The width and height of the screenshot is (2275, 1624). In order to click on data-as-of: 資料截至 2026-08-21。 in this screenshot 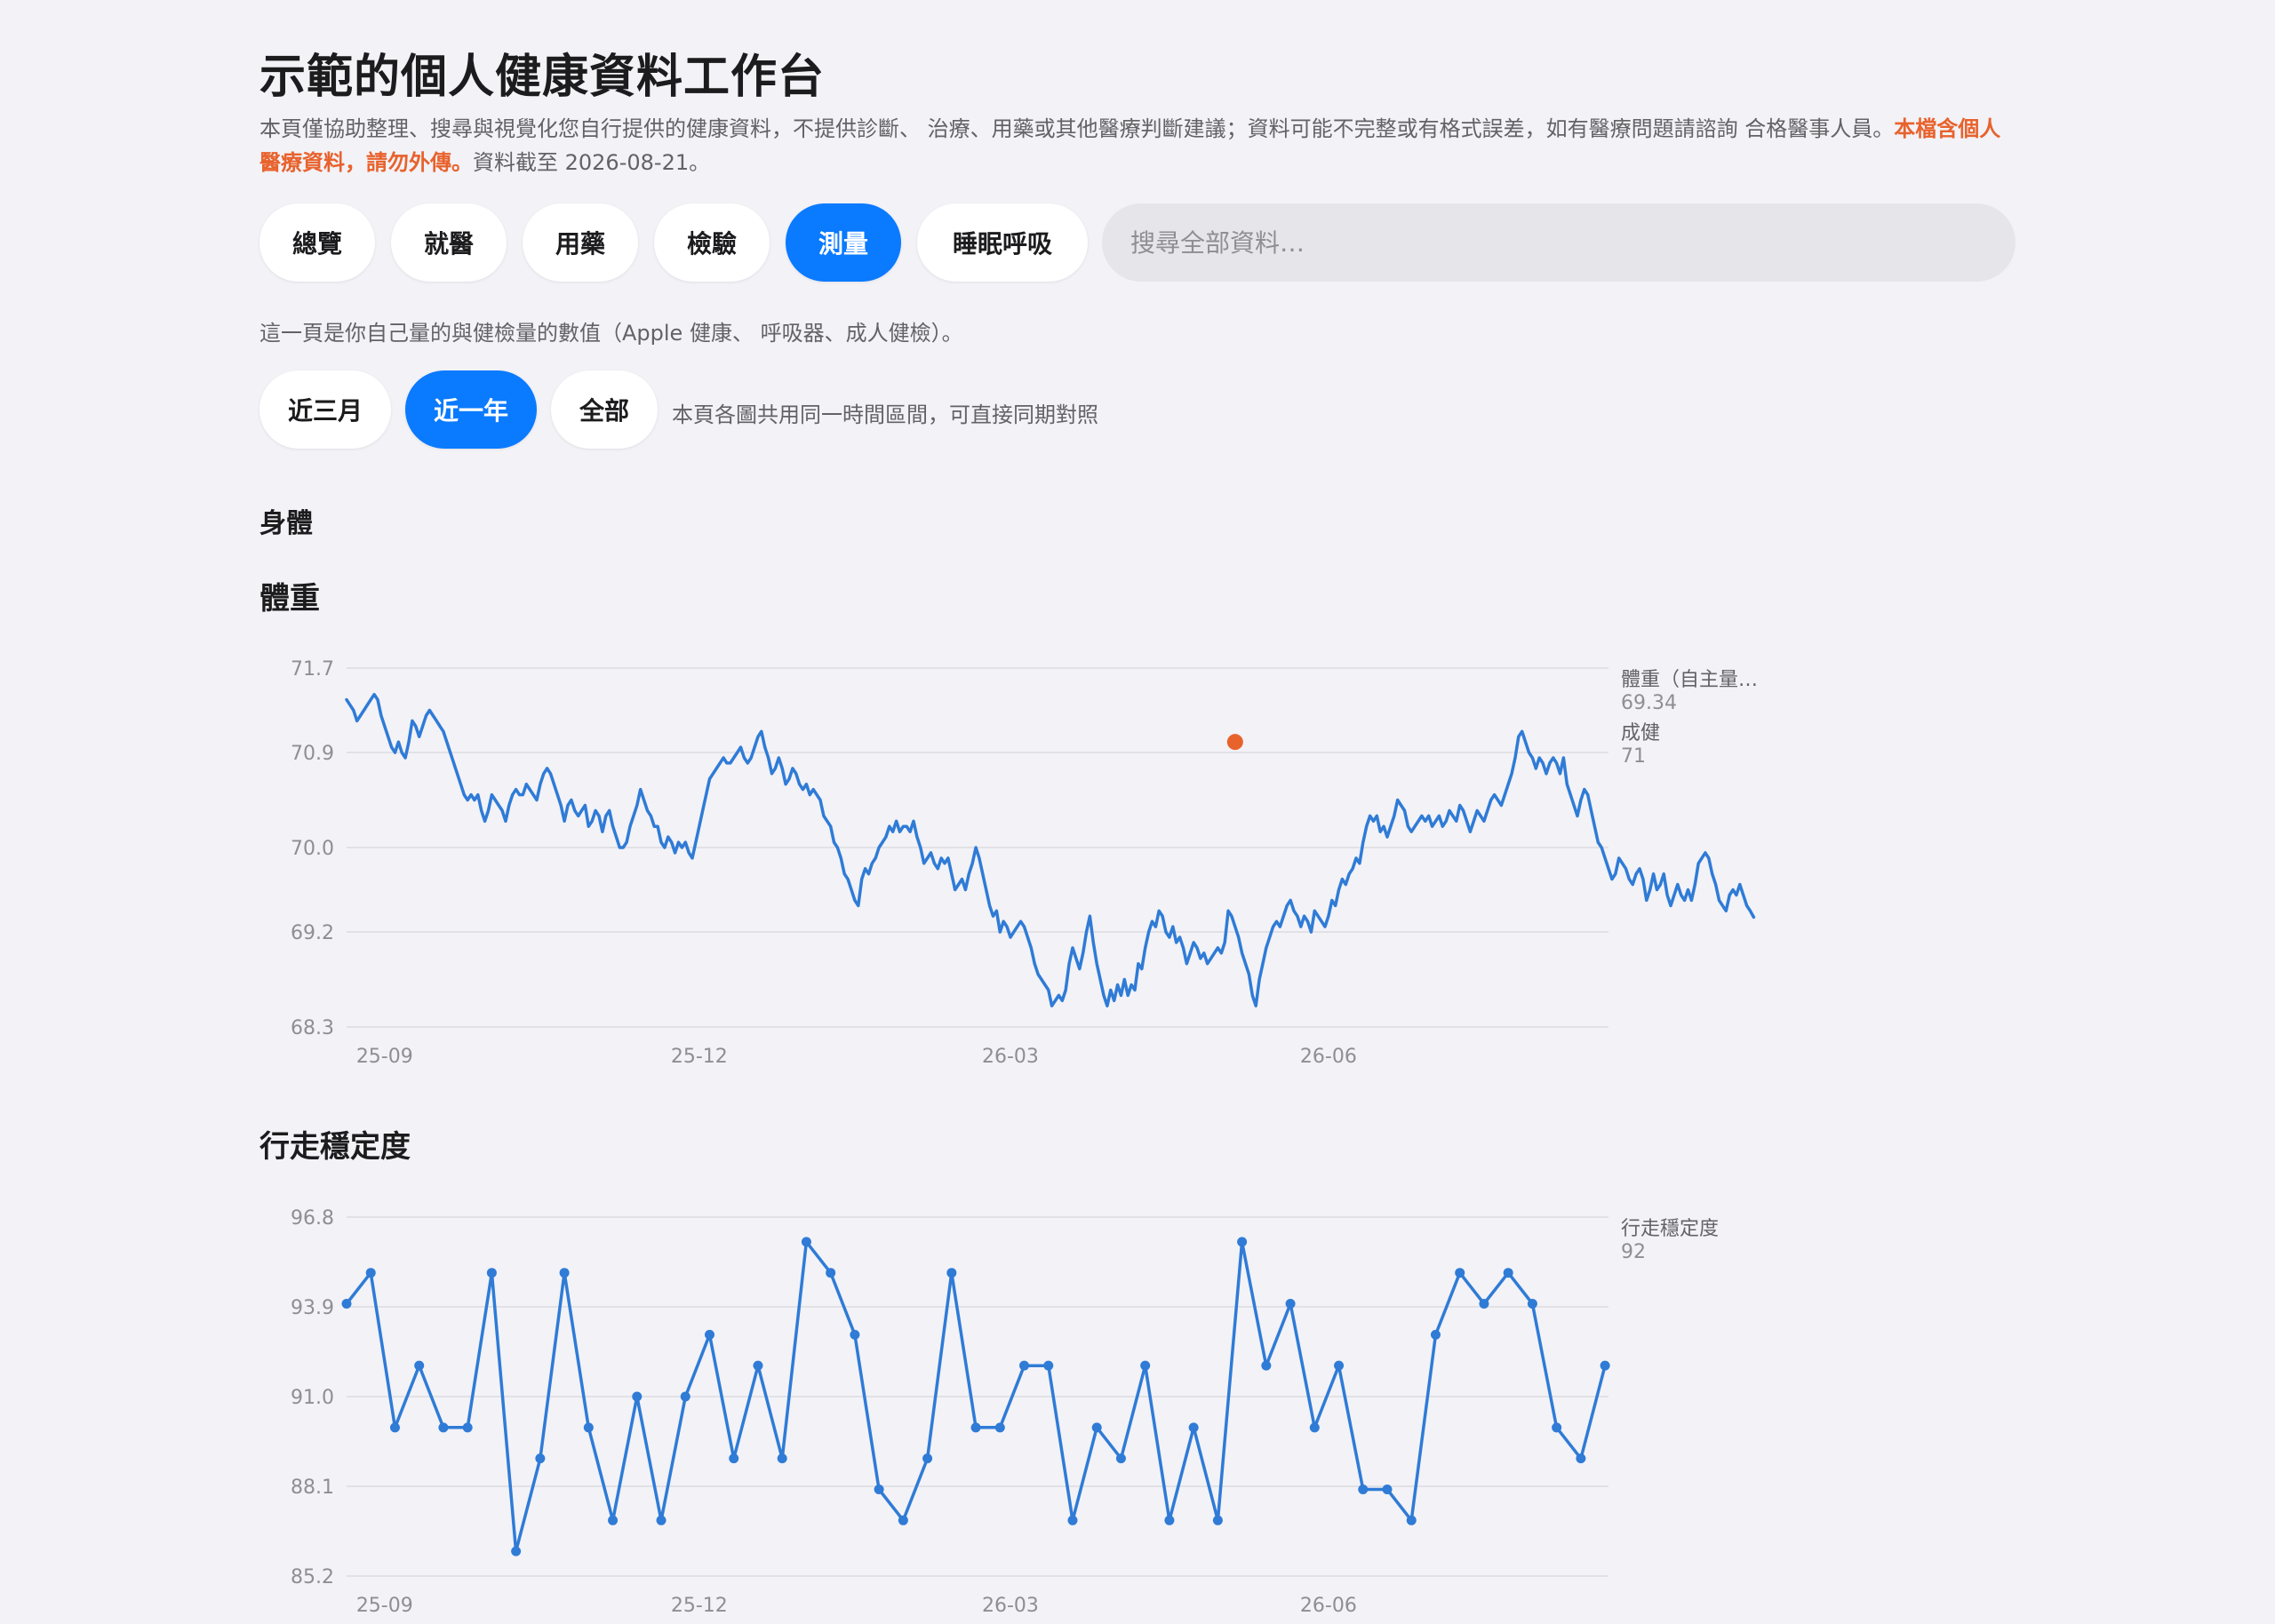, I will do `click(592, 162)`.